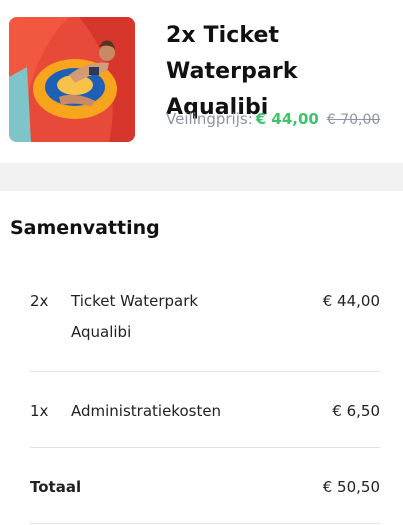 Image resolution: width=403 pixels, height=525 pixels. I want to click on summary-title: Samenvatting, so click(85, 228).